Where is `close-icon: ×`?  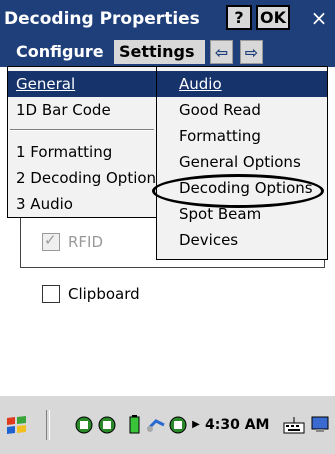
close-icon: × is located at coordinates (319, 19).